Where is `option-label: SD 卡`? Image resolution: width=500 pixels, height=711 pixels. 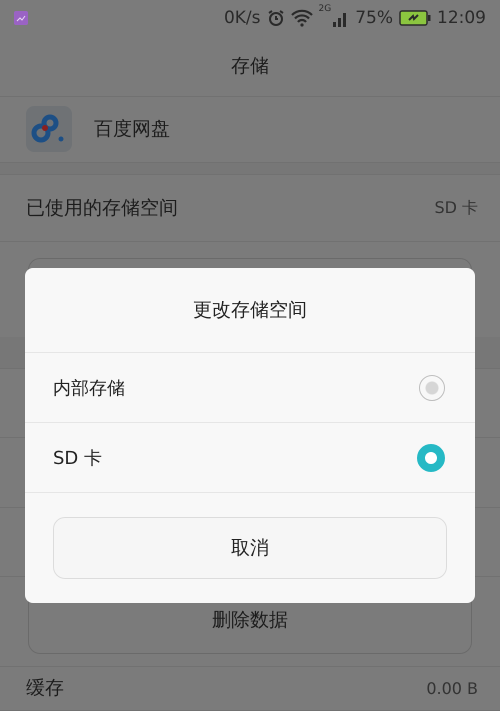 option-label: SD 卡 is located at coordinates (77, 458).